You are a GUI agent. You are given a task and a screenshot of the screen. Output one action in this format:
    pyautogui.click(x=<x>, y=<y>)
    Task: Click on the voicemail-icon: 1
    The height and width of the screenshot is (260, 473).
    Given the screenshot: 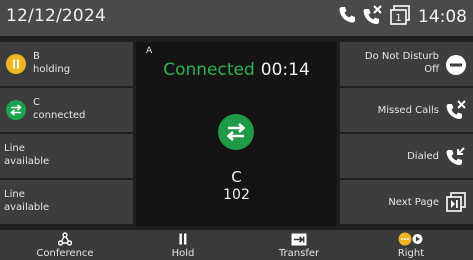 What is the action you would take?
    pyautogui.click(x=400, y=17)
    